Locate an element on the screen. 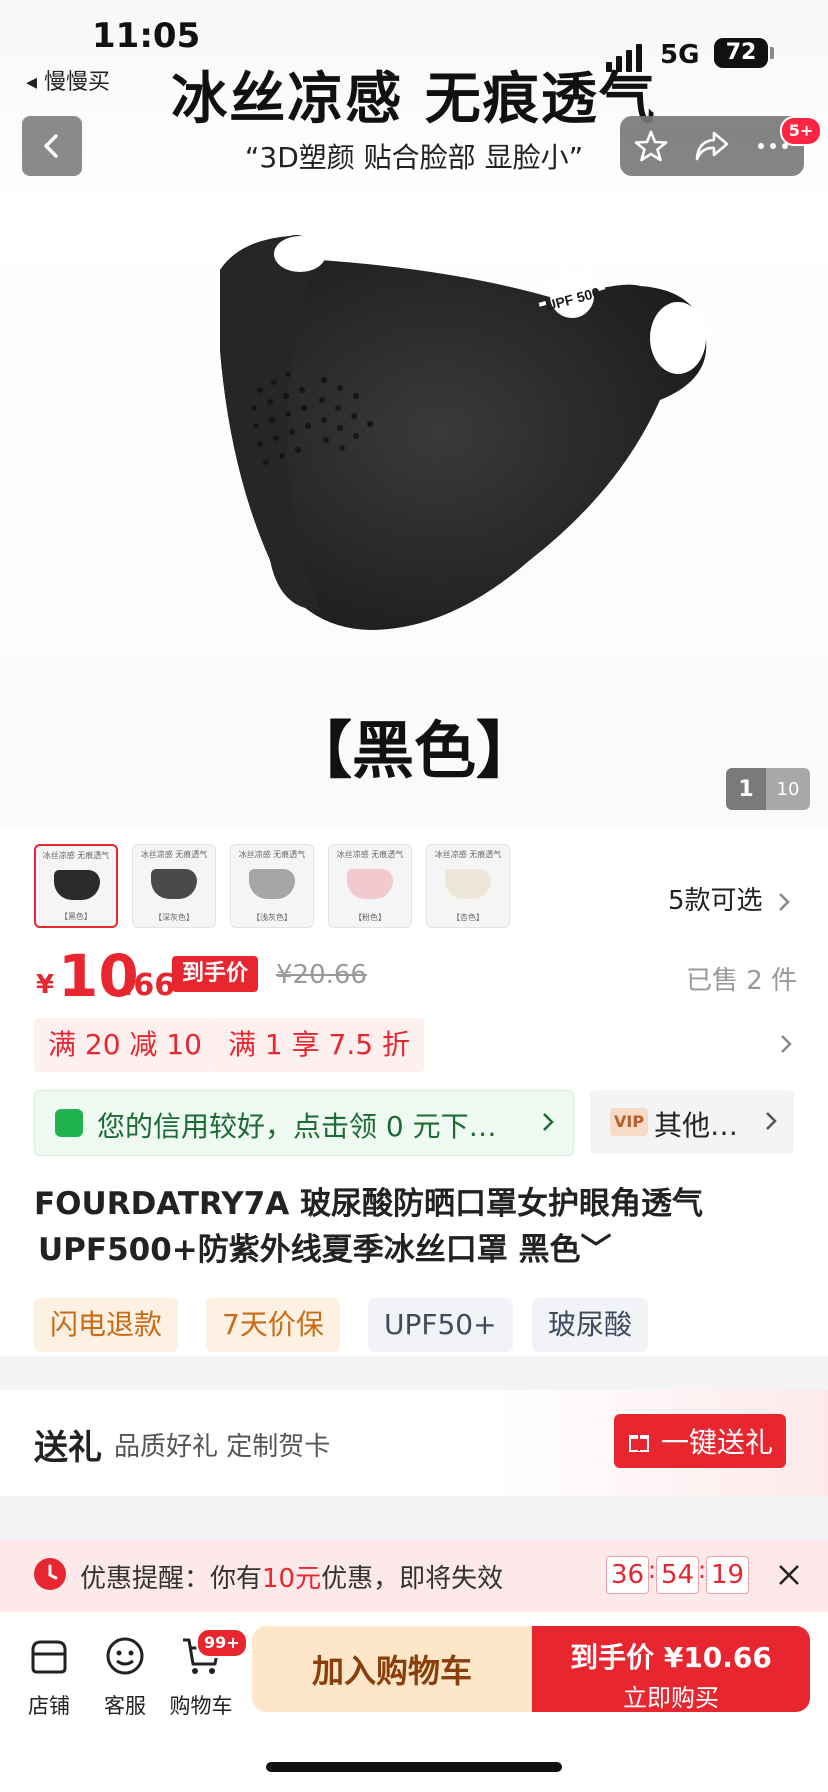 The height and width of the screenshot is (1792, 828). customer-service-icon is located at coordinates (125, 1656).